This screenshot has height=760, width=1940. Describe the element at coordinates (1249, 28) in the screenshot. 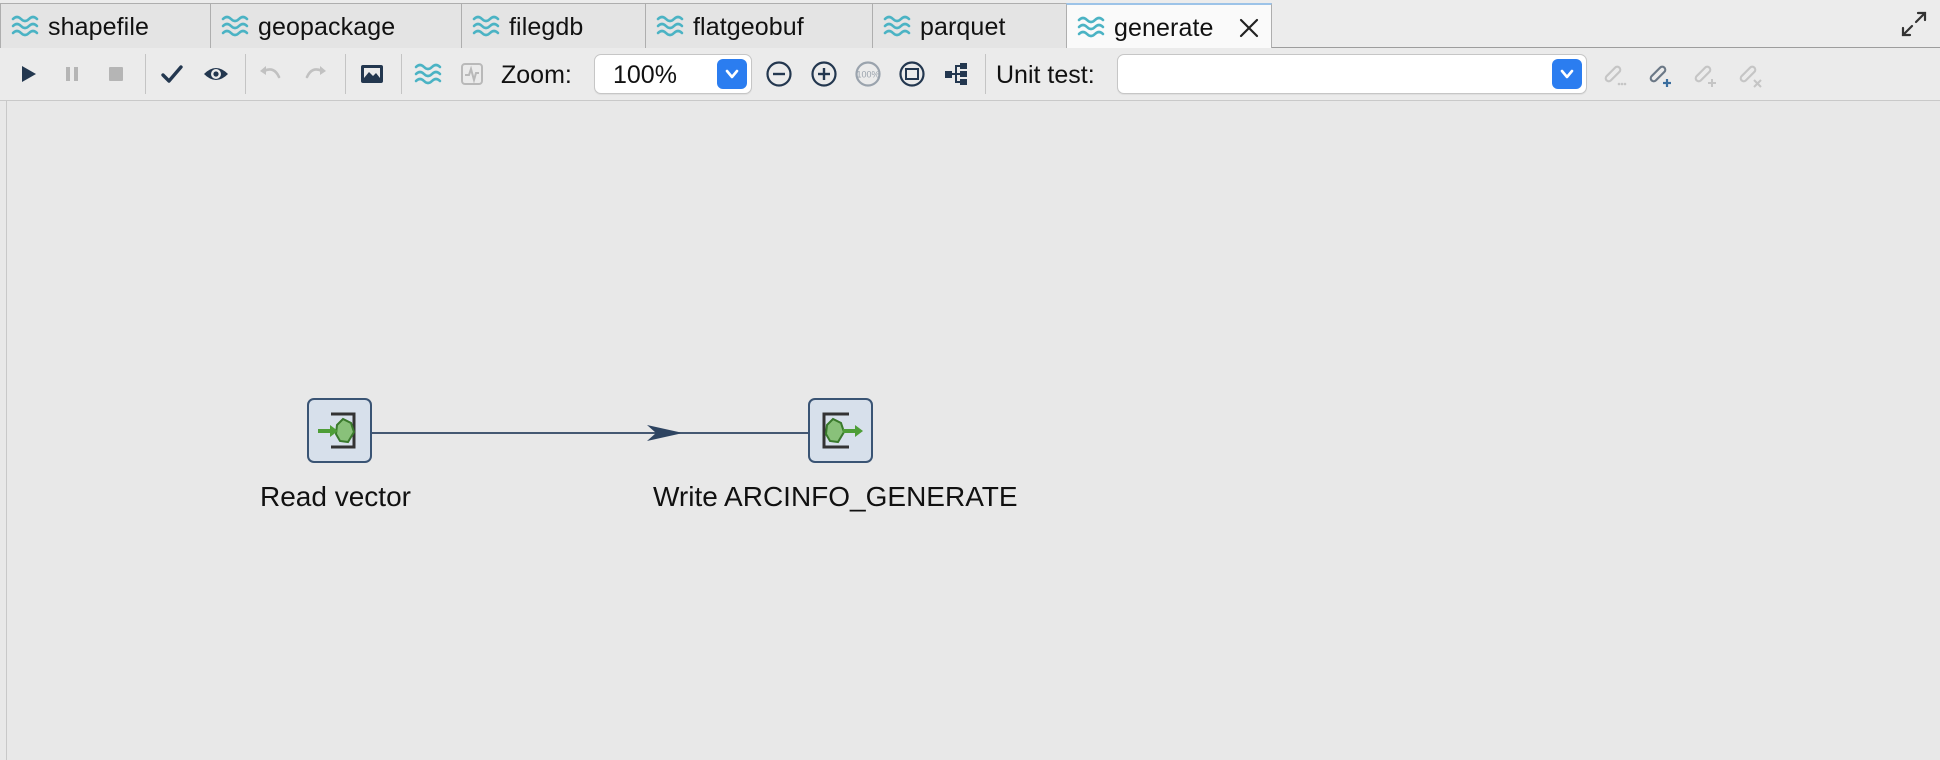

I see `close-icon` at that location.